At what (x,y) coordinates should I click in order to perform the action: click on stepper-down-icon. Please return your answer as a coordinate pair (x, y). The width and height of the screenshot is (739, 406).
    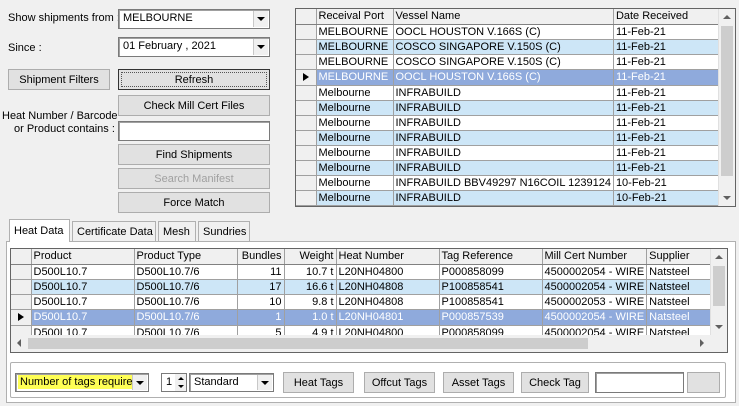
    Looking at the image, I should click on (180, 386).